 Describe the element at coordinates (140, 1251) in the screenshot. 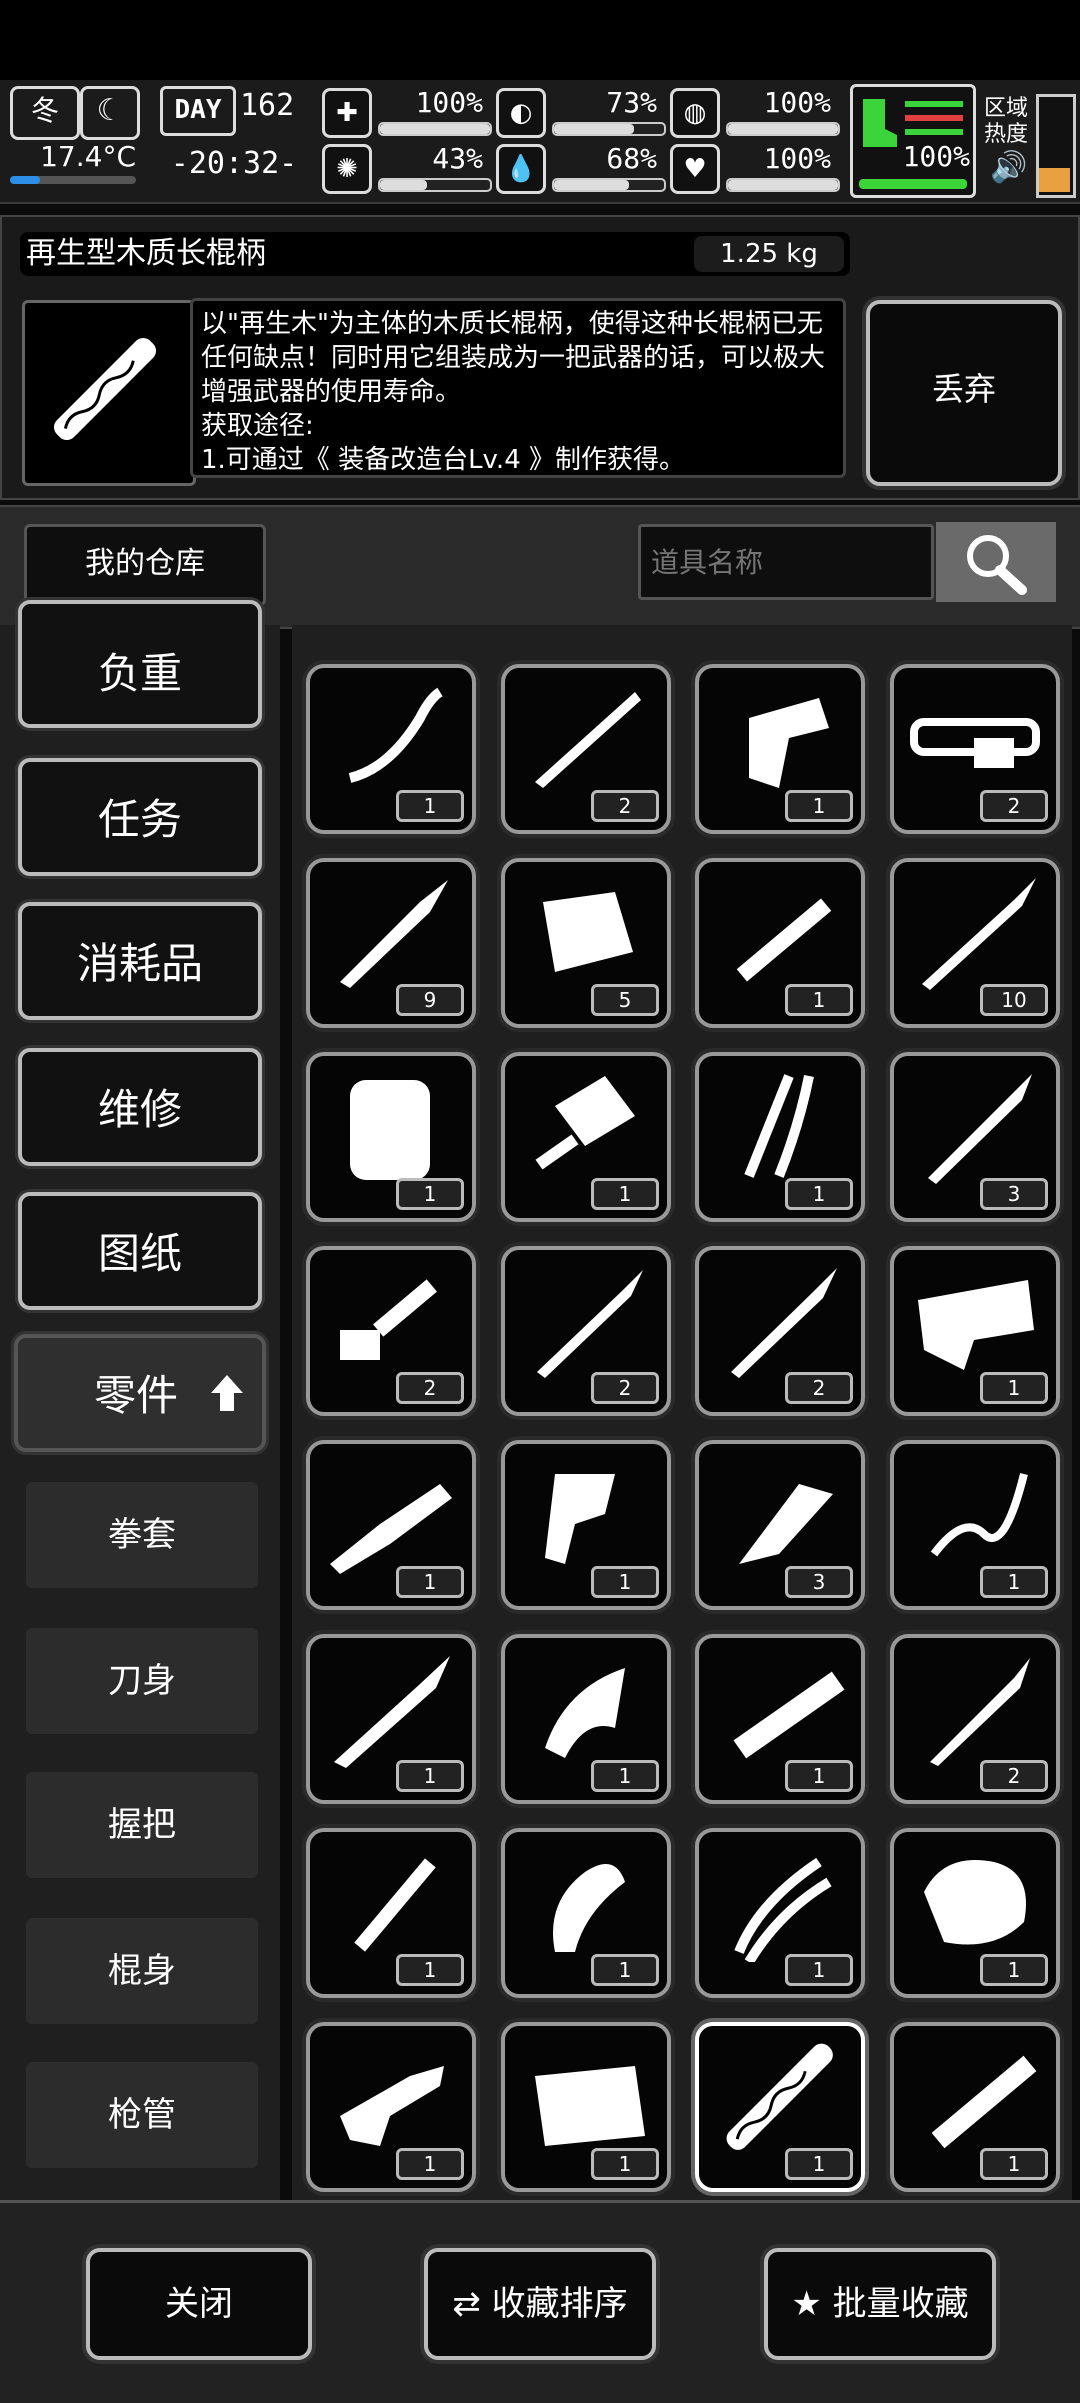

I see `category-5: 图纸` at that location.